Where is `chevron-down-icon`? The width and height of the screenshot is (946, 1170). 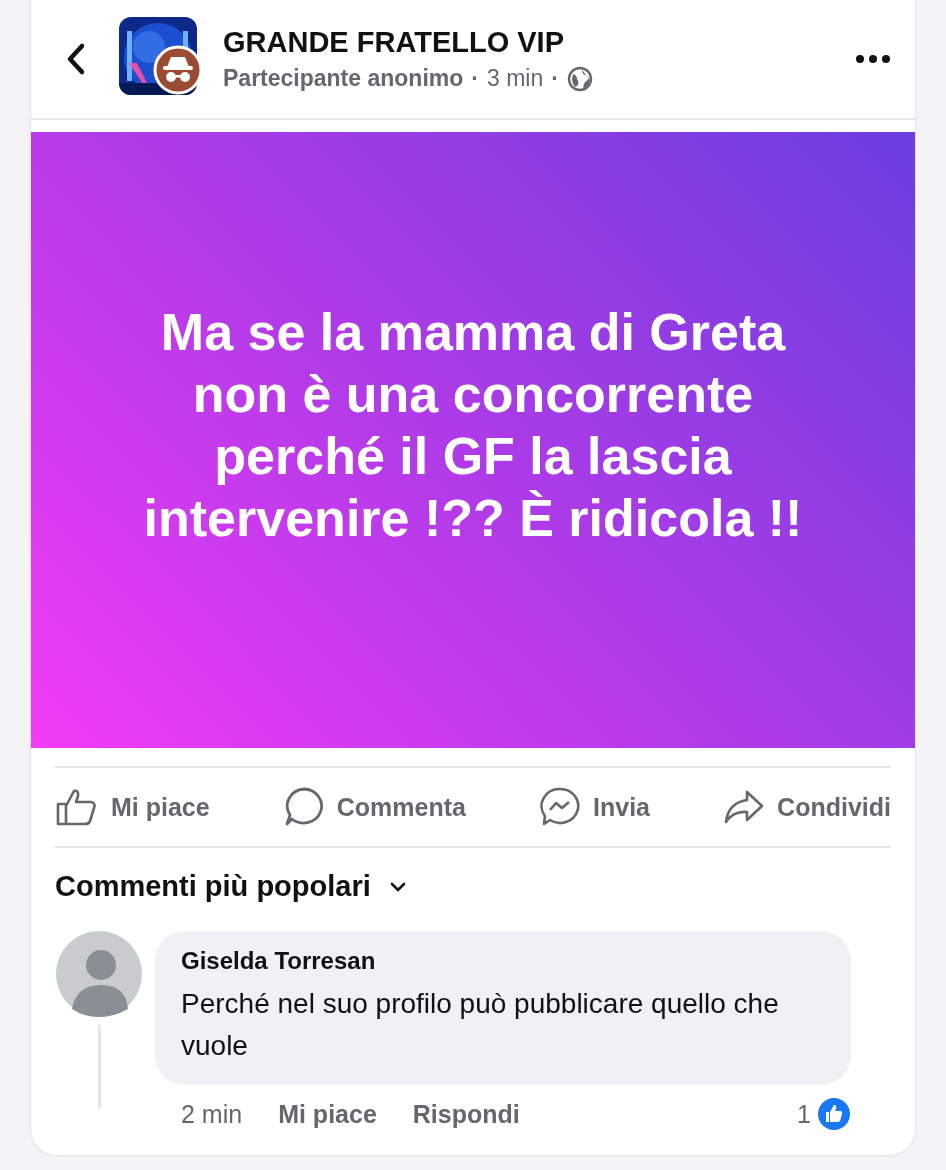 chevron-down-icon is located at coordinates (397, 886).